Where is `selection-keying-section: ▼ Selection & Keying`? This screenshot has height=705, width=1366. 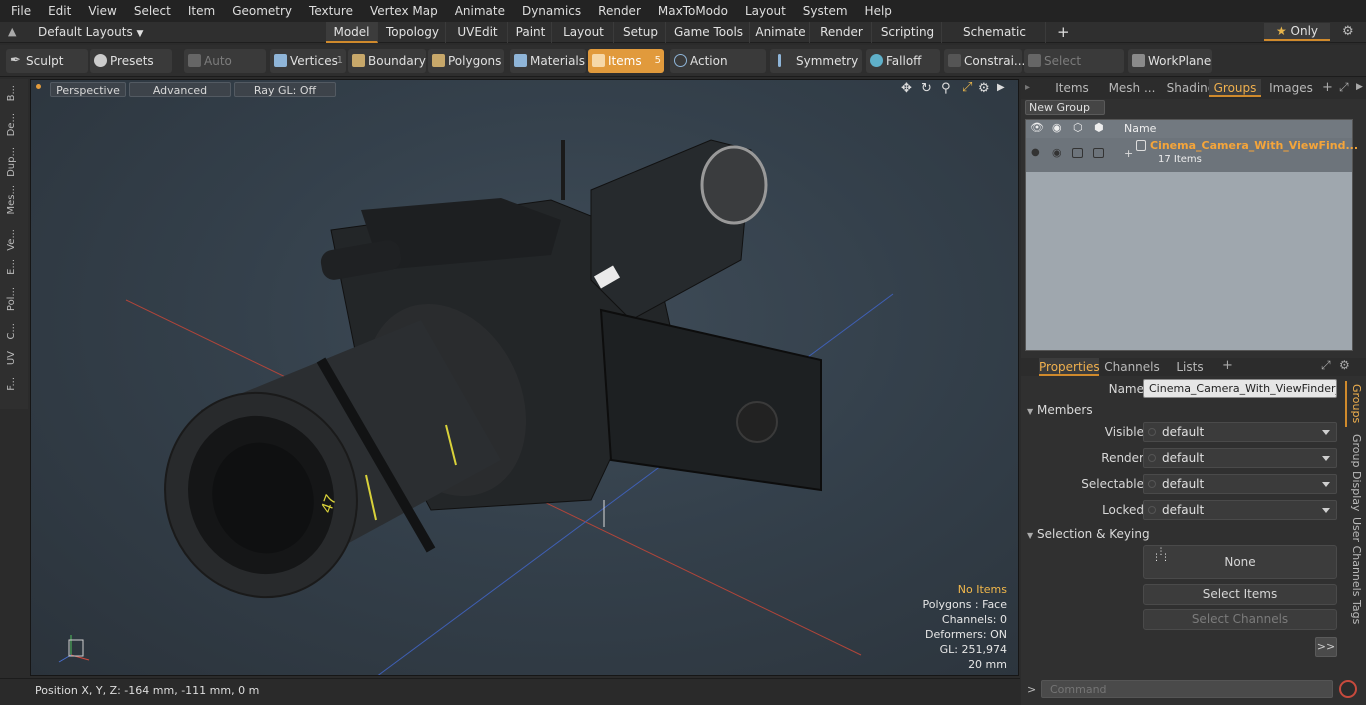 selection-keying-section: ▼ Selection & Keying is located at coordinates (1088, 534).